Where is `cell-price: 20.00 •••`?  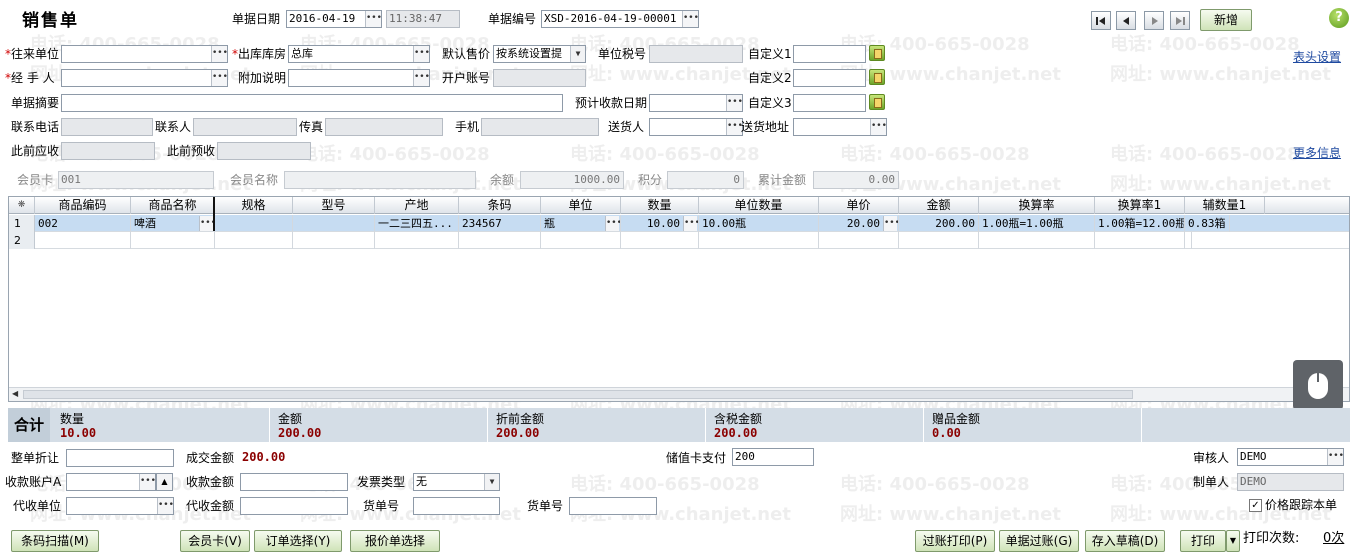
cell-price: 20.00 ••• is located at coordinates (859, 223).